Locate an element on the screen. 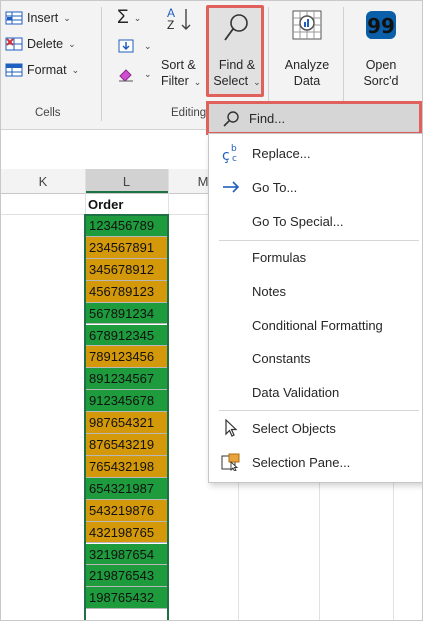 The image size is (423, 621). delete-button: Delete ⌄ is located at coordinates (40, 44).